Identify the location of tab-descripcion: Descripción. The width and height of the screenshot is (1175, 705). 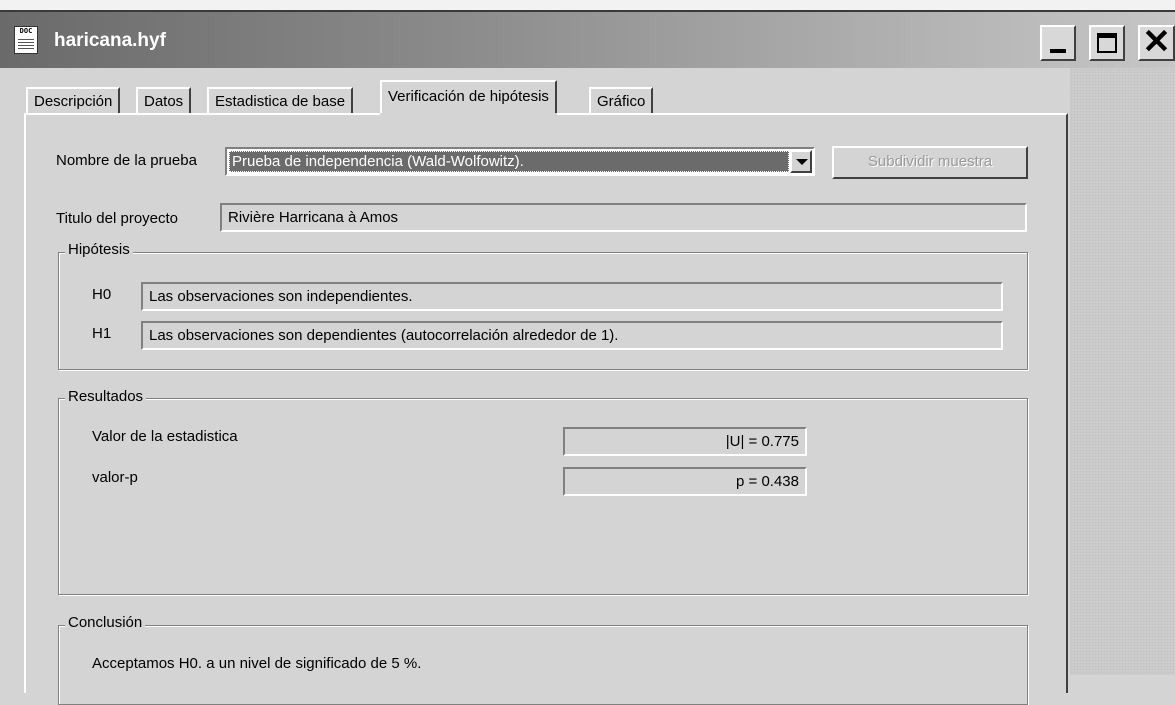
(73, 101).